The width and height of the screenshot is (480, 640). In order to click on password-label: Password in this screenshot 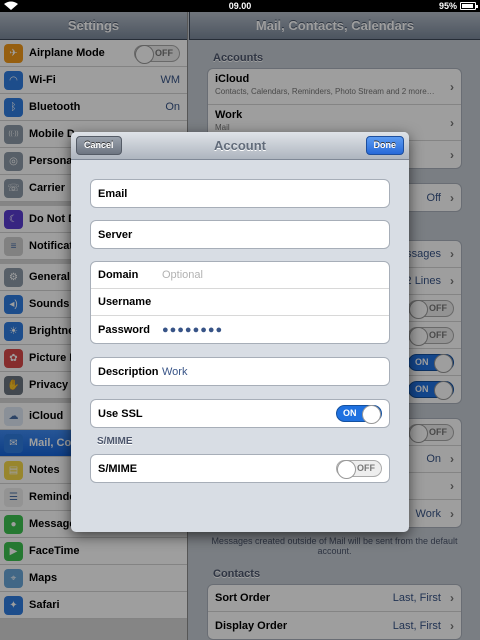, I will do `click(124, 329)`.